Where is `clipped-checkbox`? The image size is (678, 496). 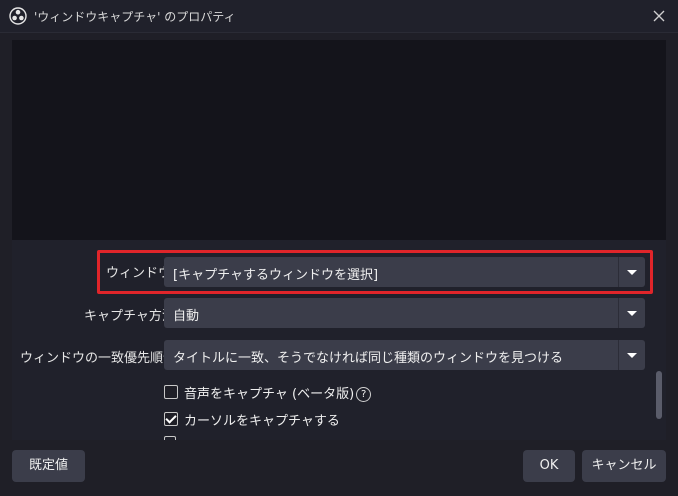
clipped-checkbox is located at coordinates (170, 438).